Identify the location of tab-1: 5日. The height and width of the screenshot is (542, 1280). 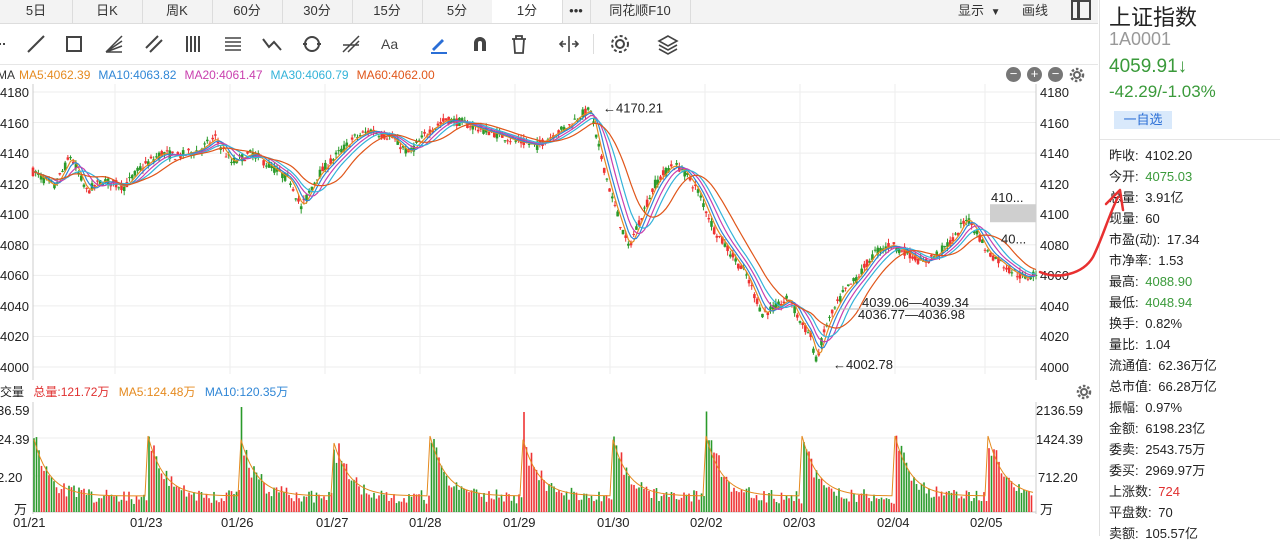
(36, 11).